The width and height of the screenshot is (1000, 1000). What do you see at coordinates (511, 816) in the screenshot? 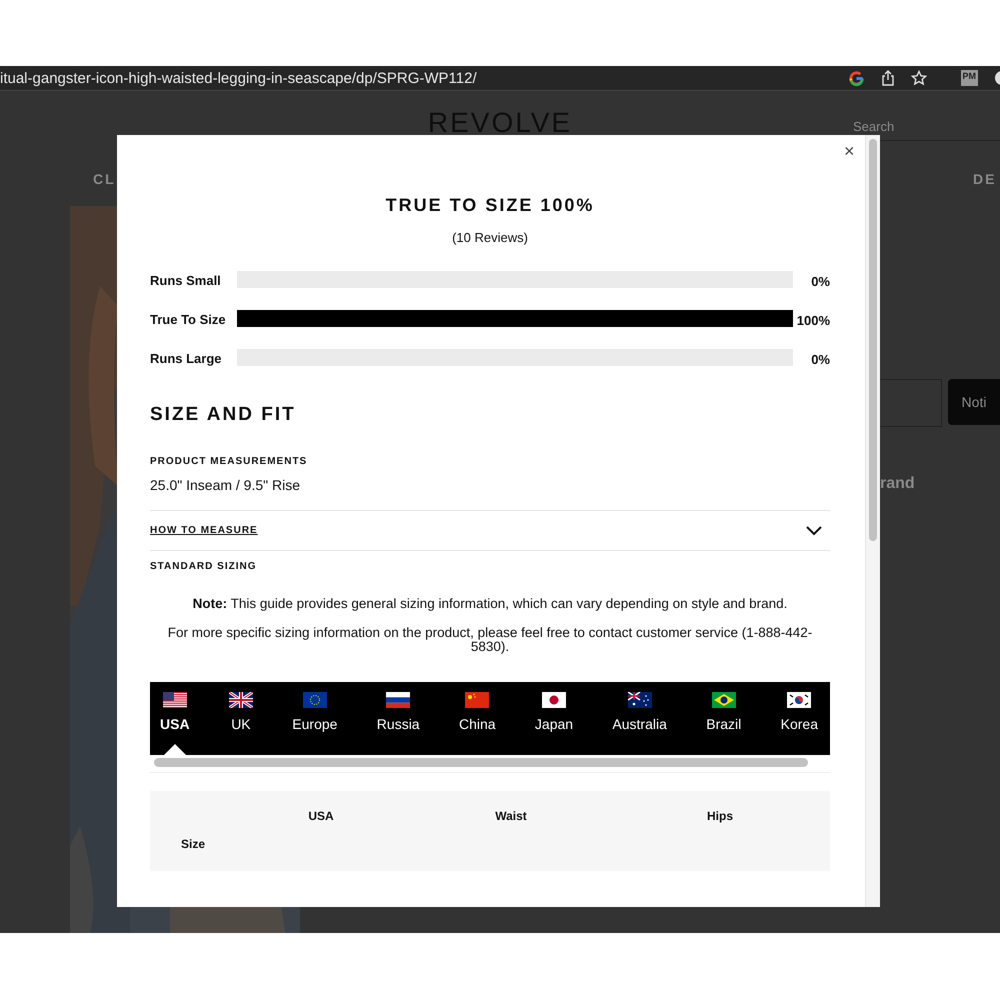
I see `column-header: Waist` at bounding box center [511, 816].